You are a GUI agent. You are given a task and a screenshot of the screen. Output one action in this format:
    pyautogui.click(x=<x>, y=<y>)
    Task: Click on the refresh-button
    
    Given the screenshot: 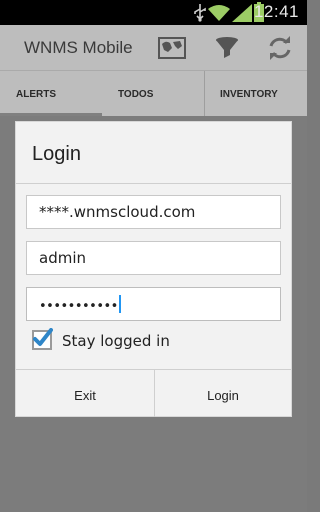 What is the action you would take?
    pyautogui.click(x=280, y=48)
    